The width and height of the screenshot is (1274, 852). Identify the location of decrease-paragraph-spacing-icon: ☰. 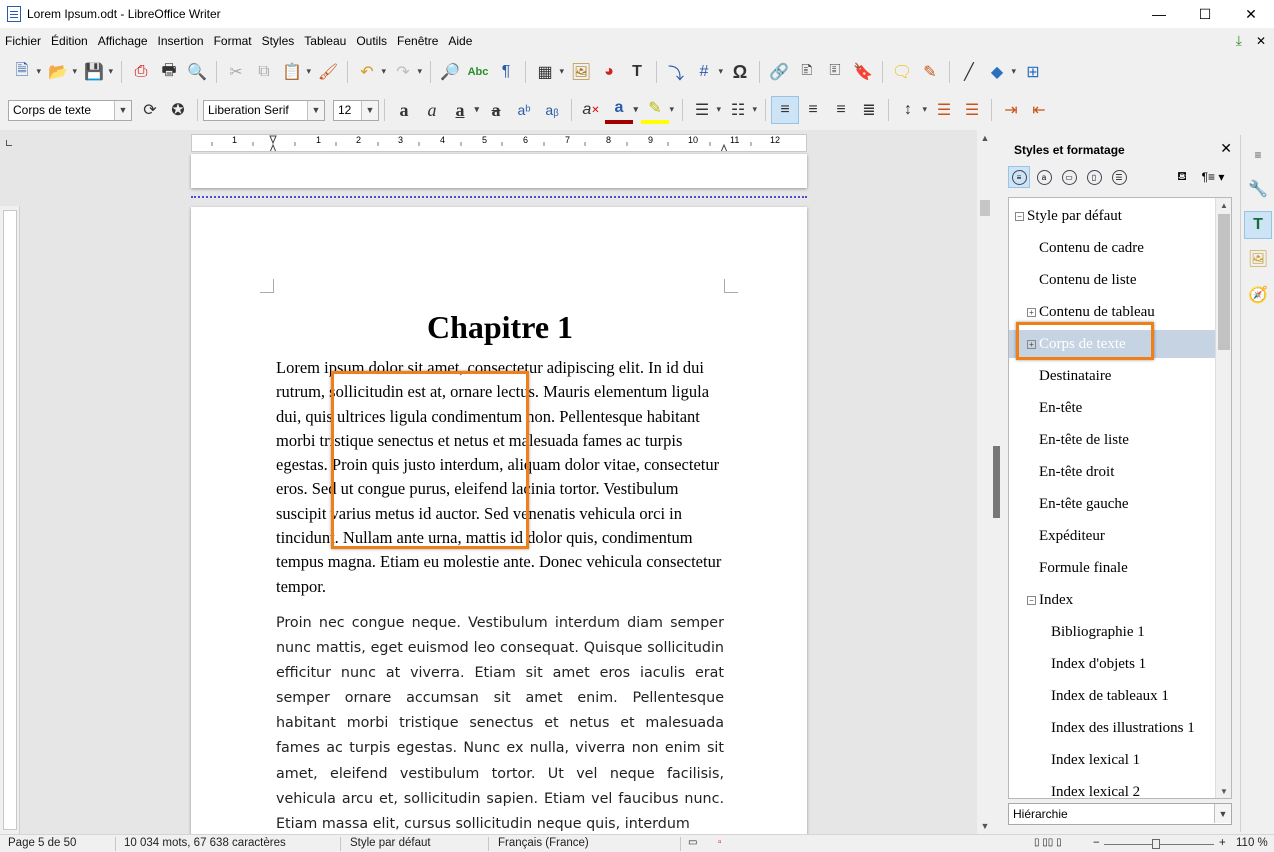
(972, 110).